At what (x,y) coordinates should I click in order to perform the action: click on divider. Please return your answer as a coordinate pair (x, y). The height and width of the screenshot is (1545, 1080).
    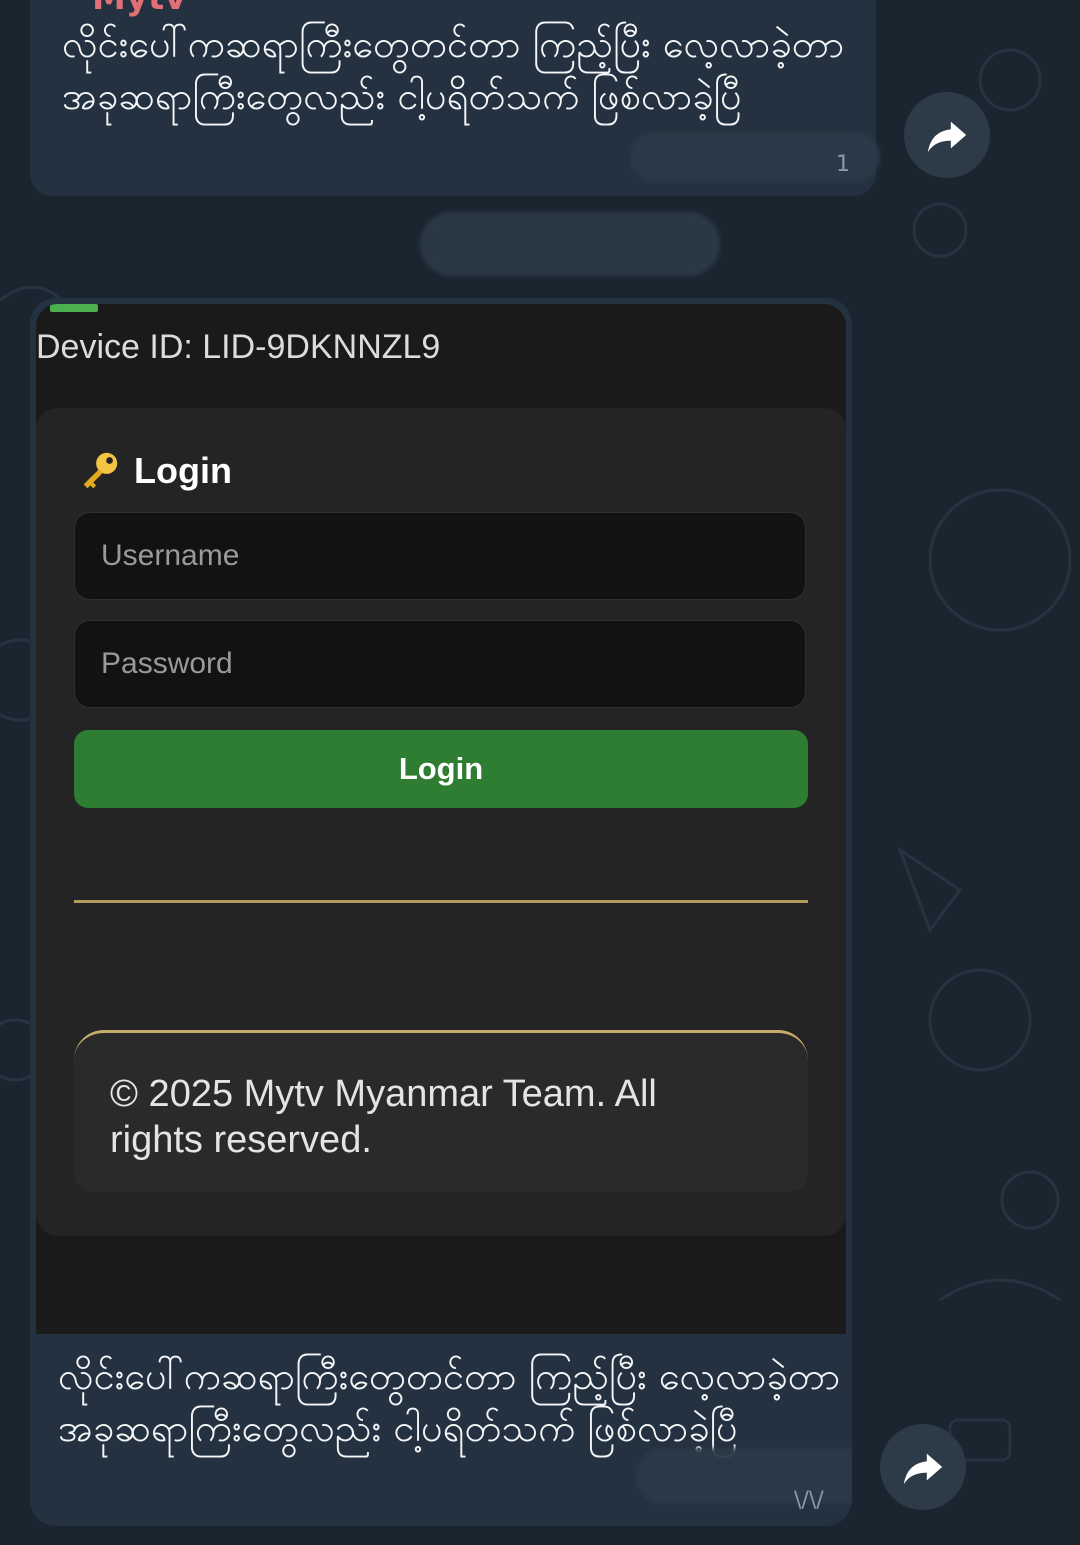
    Looking at the image, I should click on (441, 901).